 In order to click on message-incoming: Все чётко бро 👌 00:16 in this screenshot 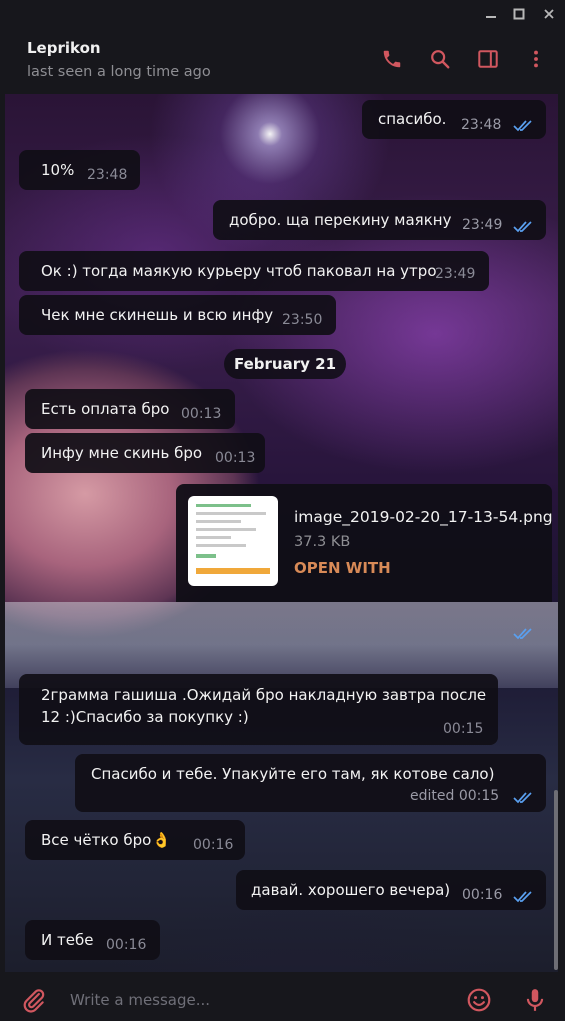, I will do `click(135, 840)`.